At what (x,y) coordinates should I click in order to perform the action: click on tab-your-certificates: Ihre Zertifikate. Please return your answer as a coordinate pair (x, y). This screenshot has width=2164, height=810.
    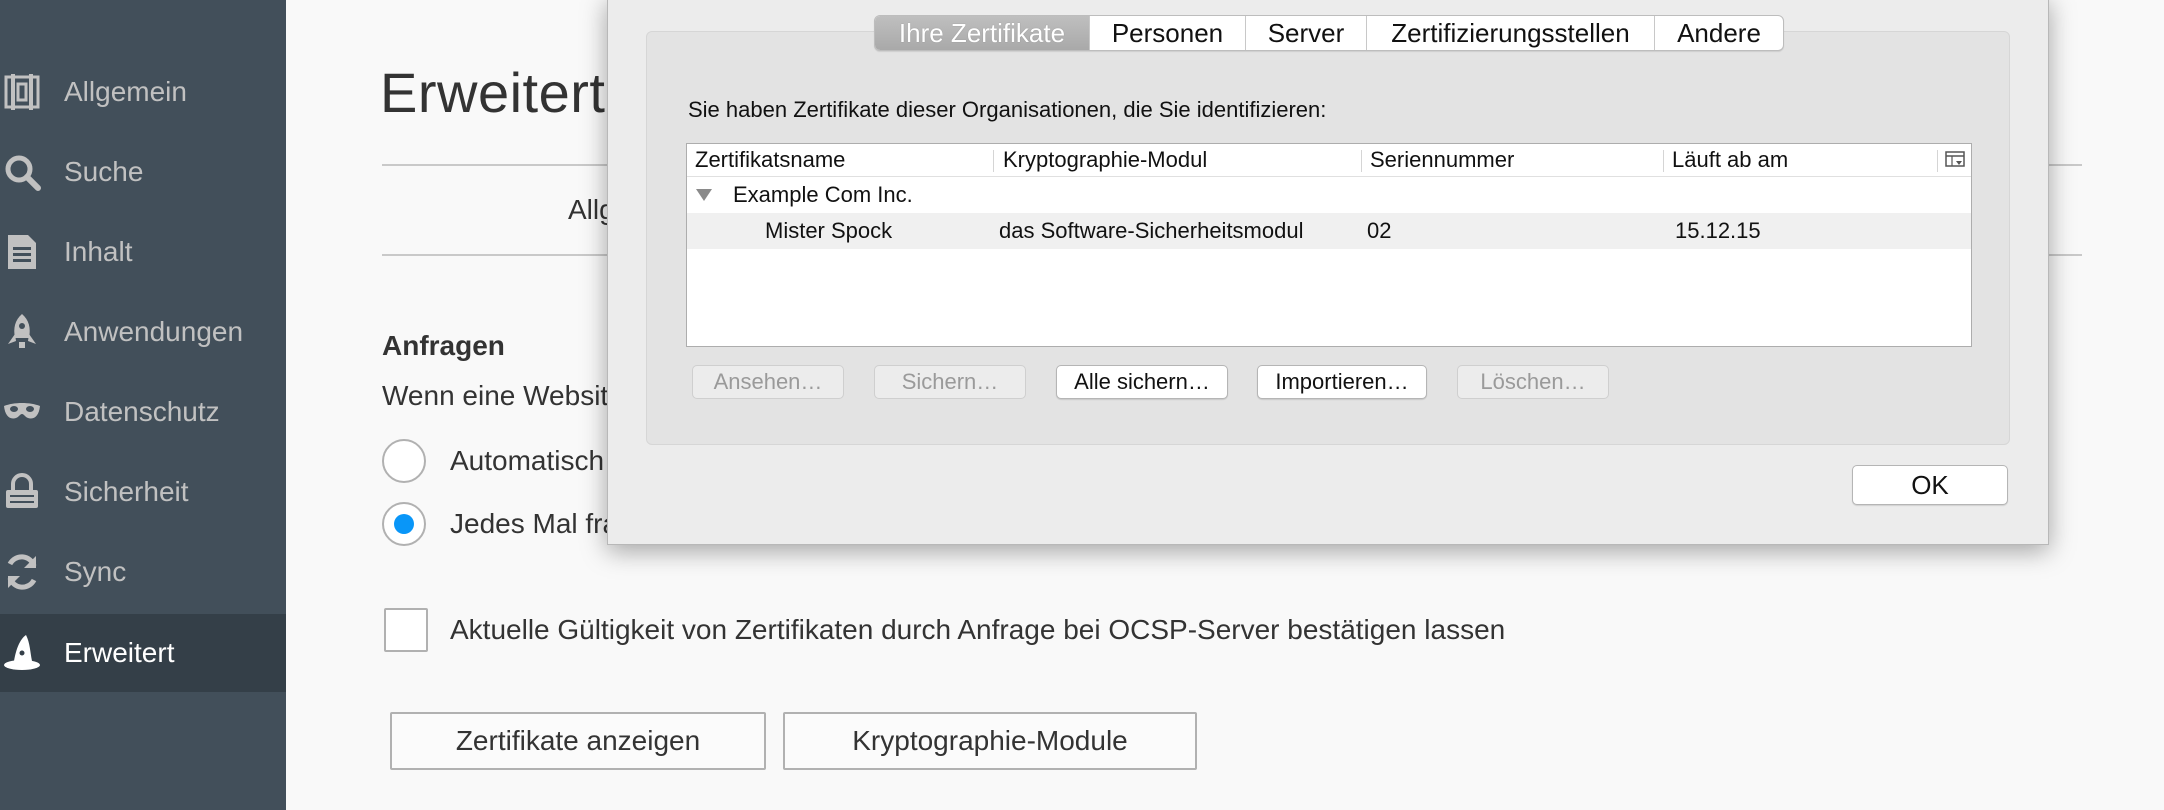
    Looking at the image, I should click on (982, 33).